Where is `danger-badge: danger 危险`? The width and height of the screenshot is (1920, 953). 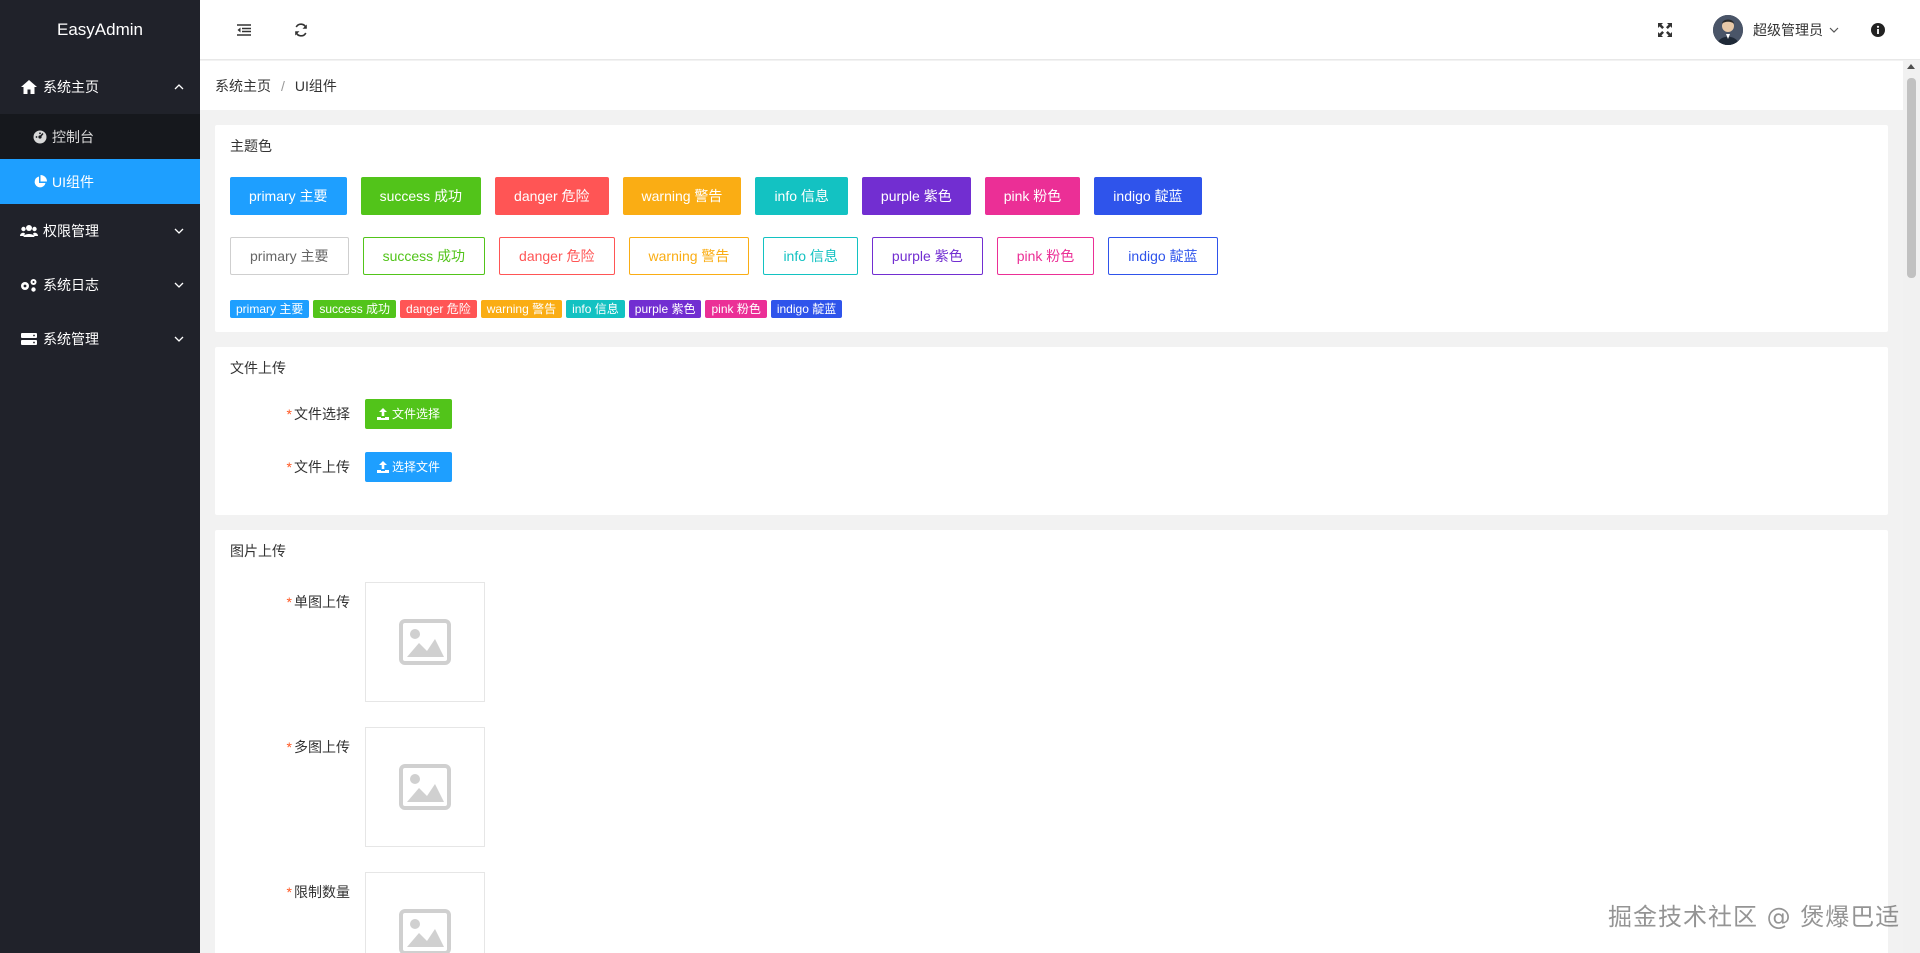
danger-badge: danger 危险 is located at coordinates (438, 309).